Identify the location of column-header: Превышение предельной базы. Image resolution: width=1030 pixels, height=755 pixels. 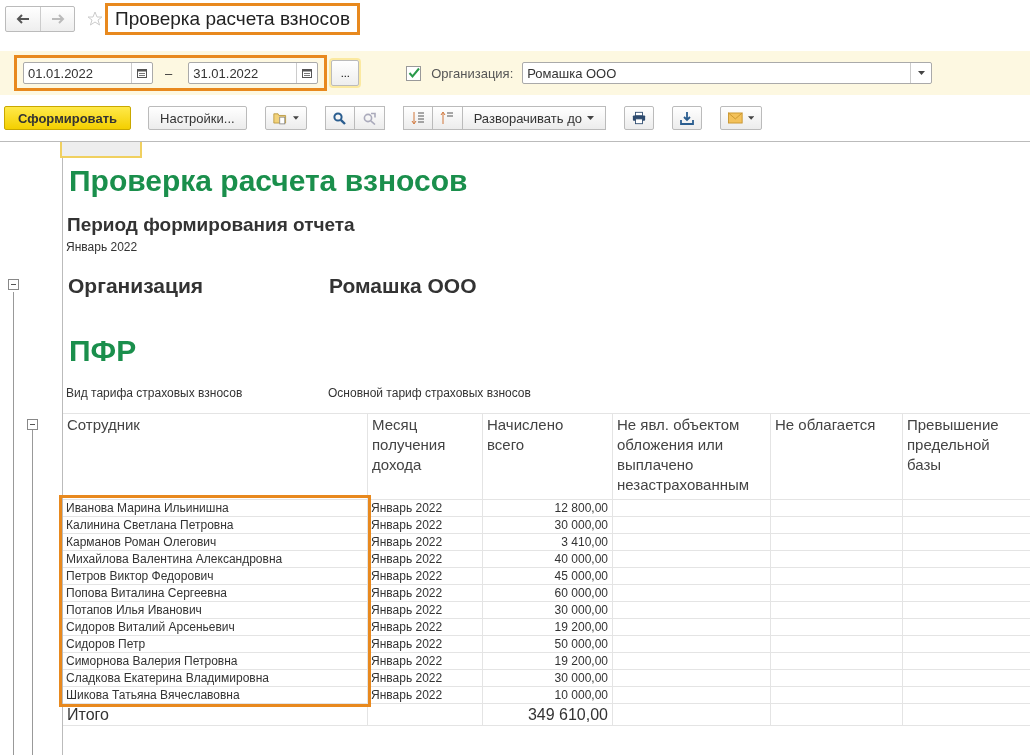
(966, 457).